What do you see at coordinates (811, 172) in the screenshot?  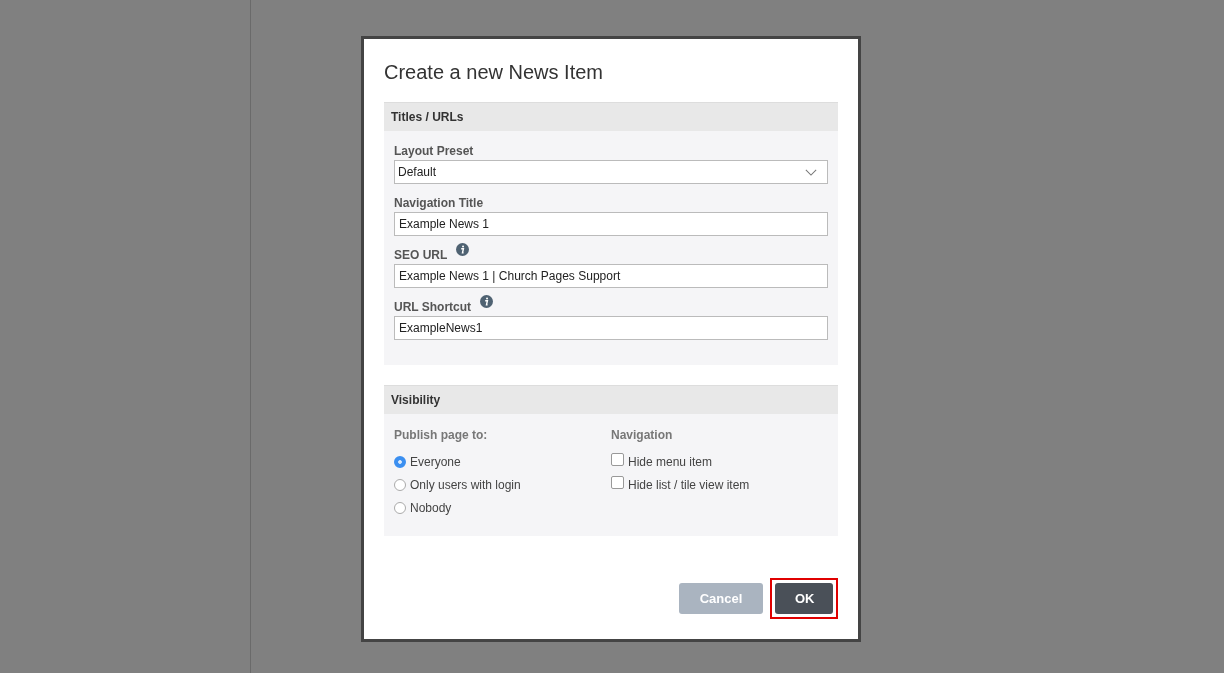 I see `caret-icon` at bounding box center [811, 172].